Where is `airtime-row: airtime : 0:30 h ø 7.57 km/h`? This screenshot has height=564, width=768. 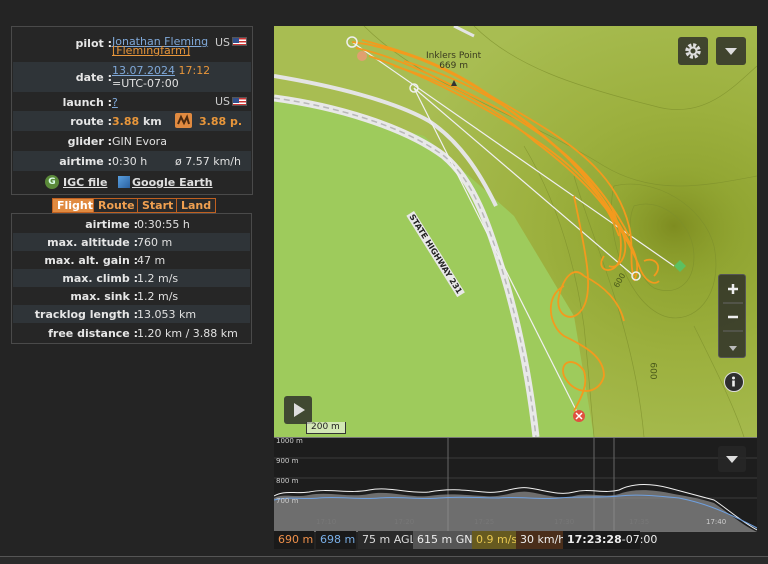
airtime-row: airtime : 0:30 h ø 7.57 km/h is located at coordinates (132, 161).